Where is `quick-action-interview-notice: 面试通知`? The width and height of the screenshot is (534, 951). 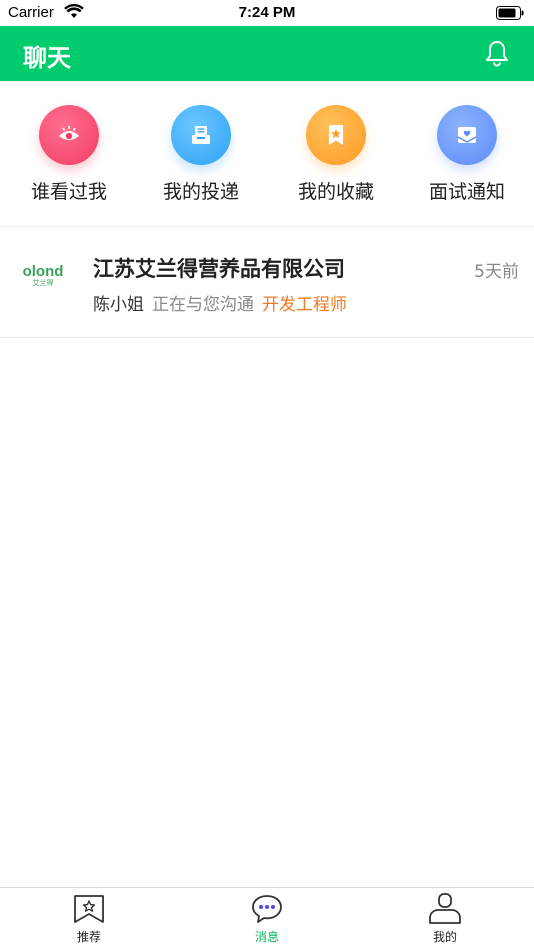 quick-action-interview-notice: 面试通知 is located at coordinates (467, 154).